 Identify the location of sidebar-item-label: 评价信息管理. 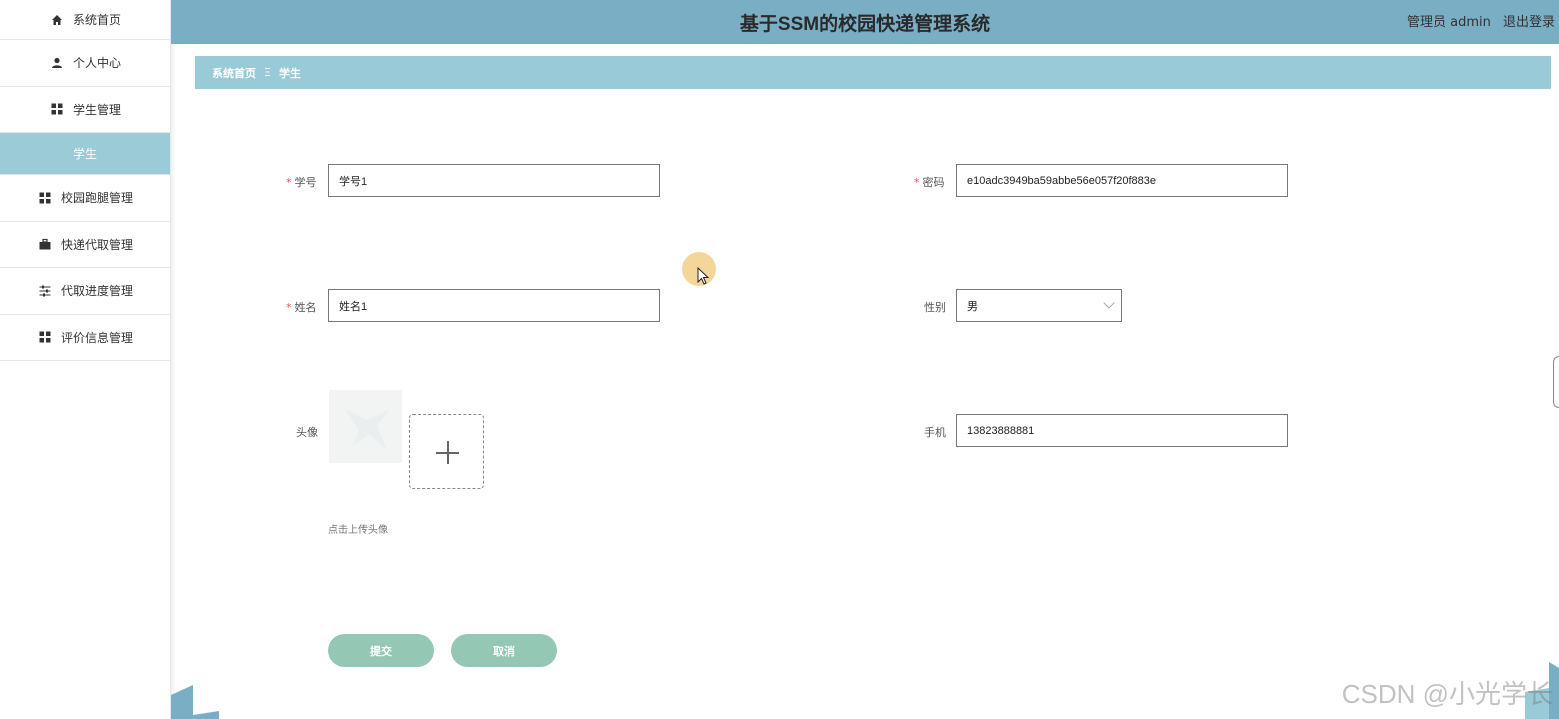
(96, 337).